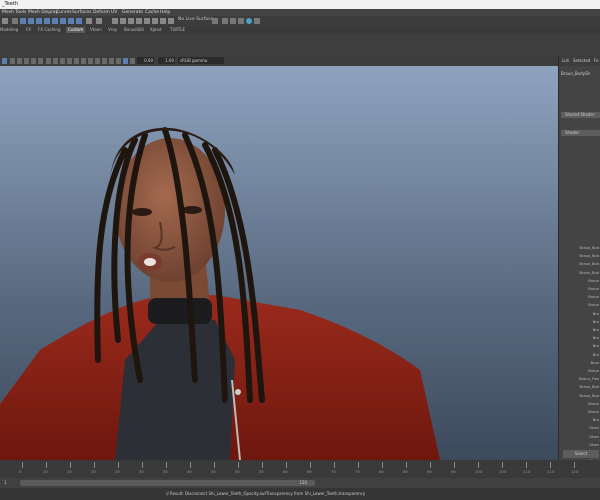 The width and height of the screenshot is (600, 500). Describe the element at coordinates (139, 21) in the screenshot. I see `snap-view-icon` at that location.